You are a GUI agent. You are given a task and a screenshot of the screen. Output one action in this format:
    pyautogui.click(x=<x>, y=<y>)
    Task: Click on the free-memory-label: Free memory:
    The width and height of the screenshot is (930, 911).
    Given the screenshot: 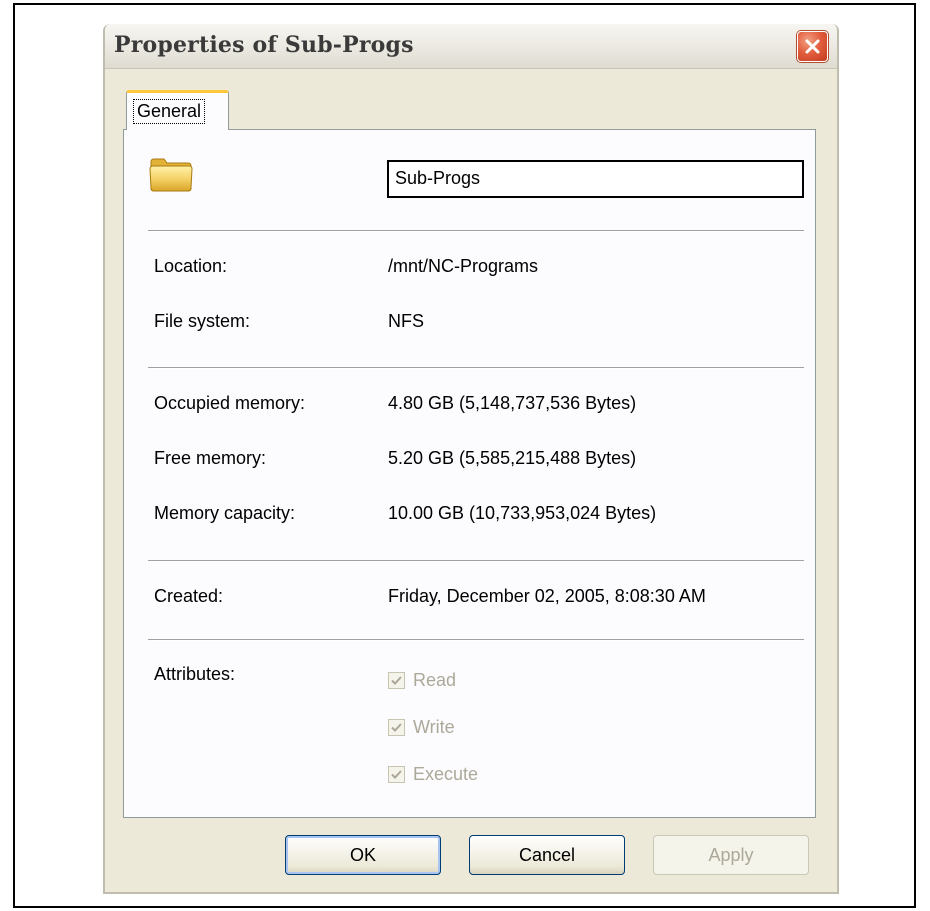 What is the action you would take?
    pyautogui.click(x=210, y=458)
    